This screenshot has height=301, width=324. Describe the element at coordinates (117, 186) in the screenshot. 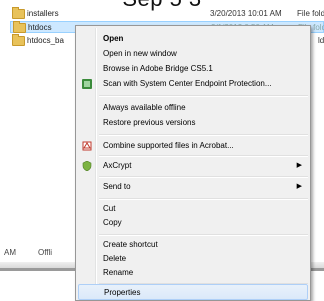

I see `menu-item-label: Send to` at that location.